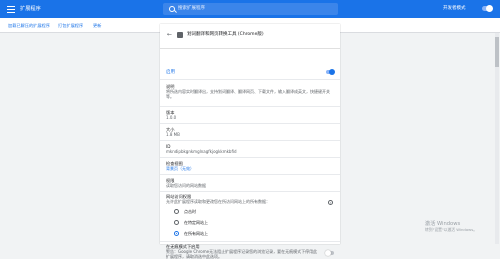 This screenshot has height=259, width=500. I want to click on extension-title: 划词翻译和网页转换工具 (Chrome版), so click(225, 34).